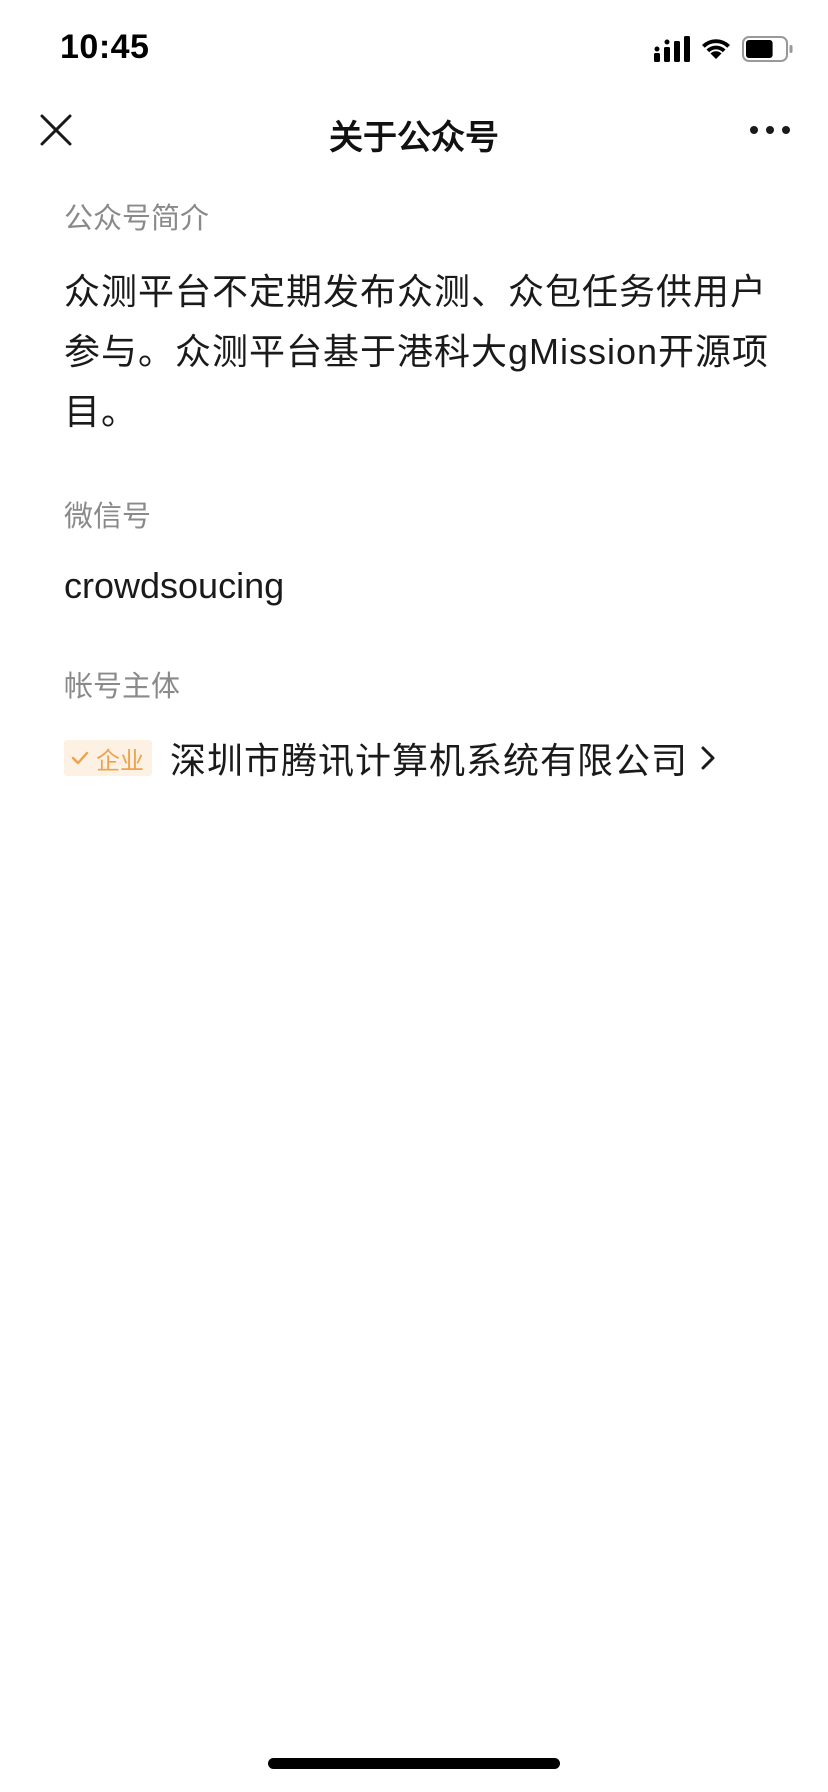  I want to click on subject-label: 帐号主体, so click(122, 687).